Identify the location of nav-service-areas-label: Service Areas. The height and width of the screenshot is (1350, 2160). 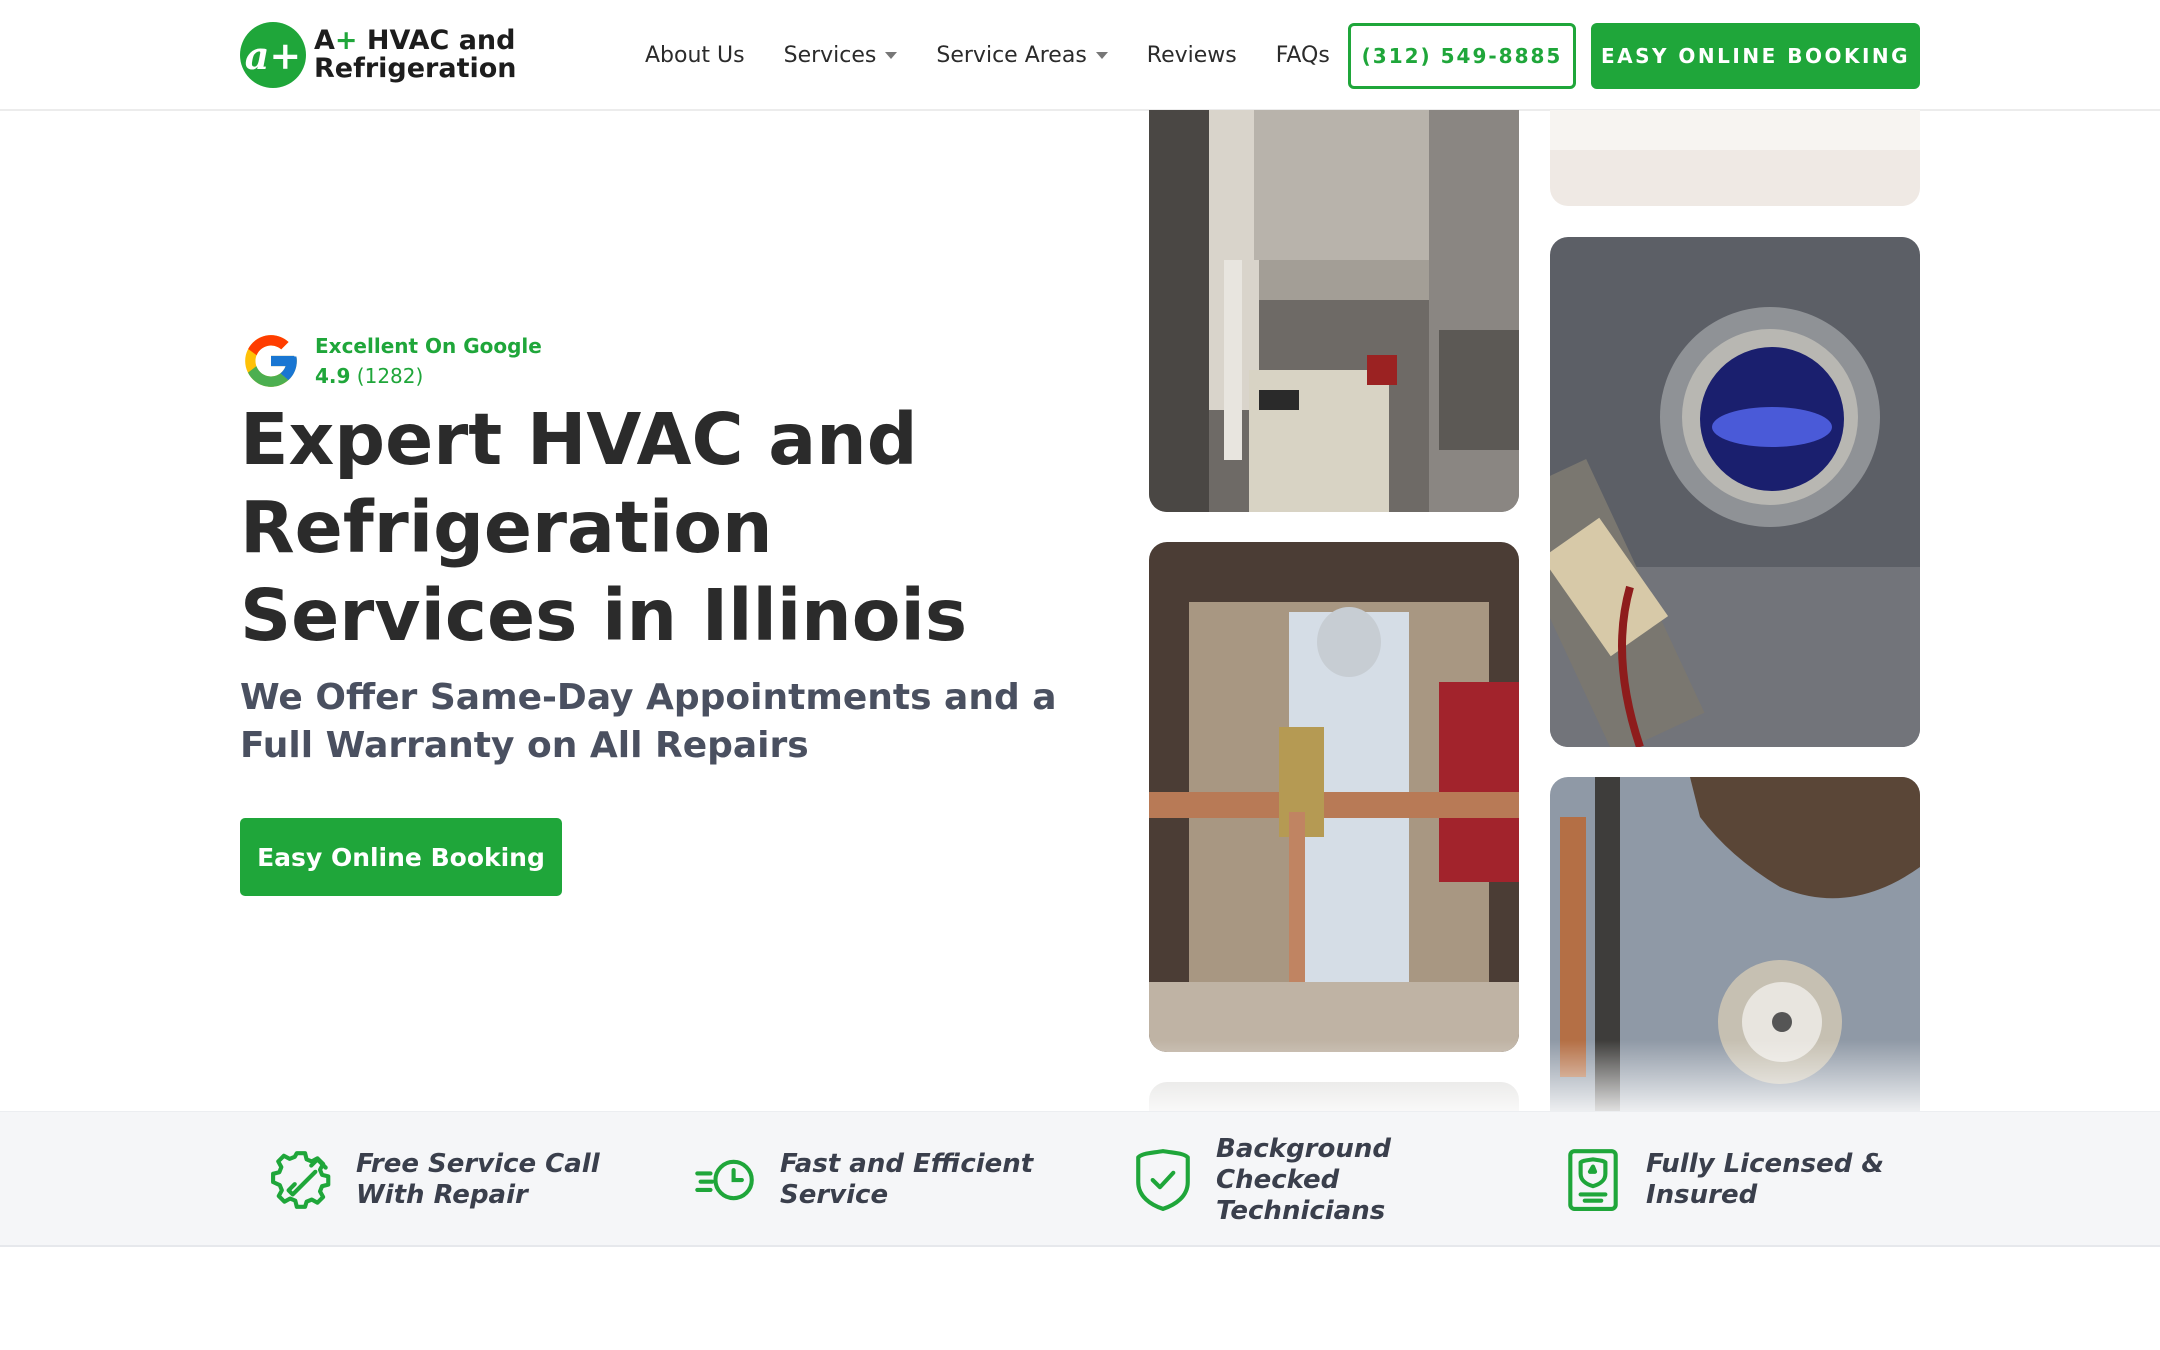
(1011, 55).